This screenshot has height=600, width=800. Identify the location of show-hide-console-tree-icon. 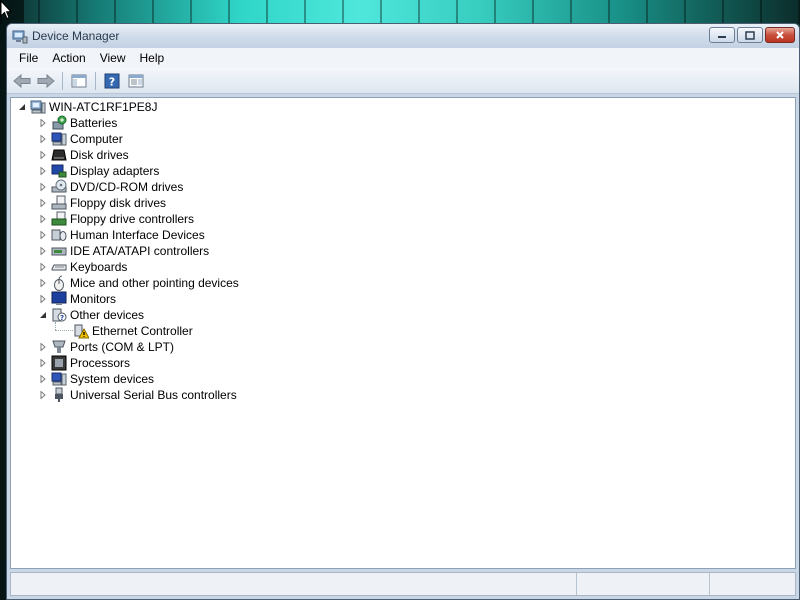
(79, 80).